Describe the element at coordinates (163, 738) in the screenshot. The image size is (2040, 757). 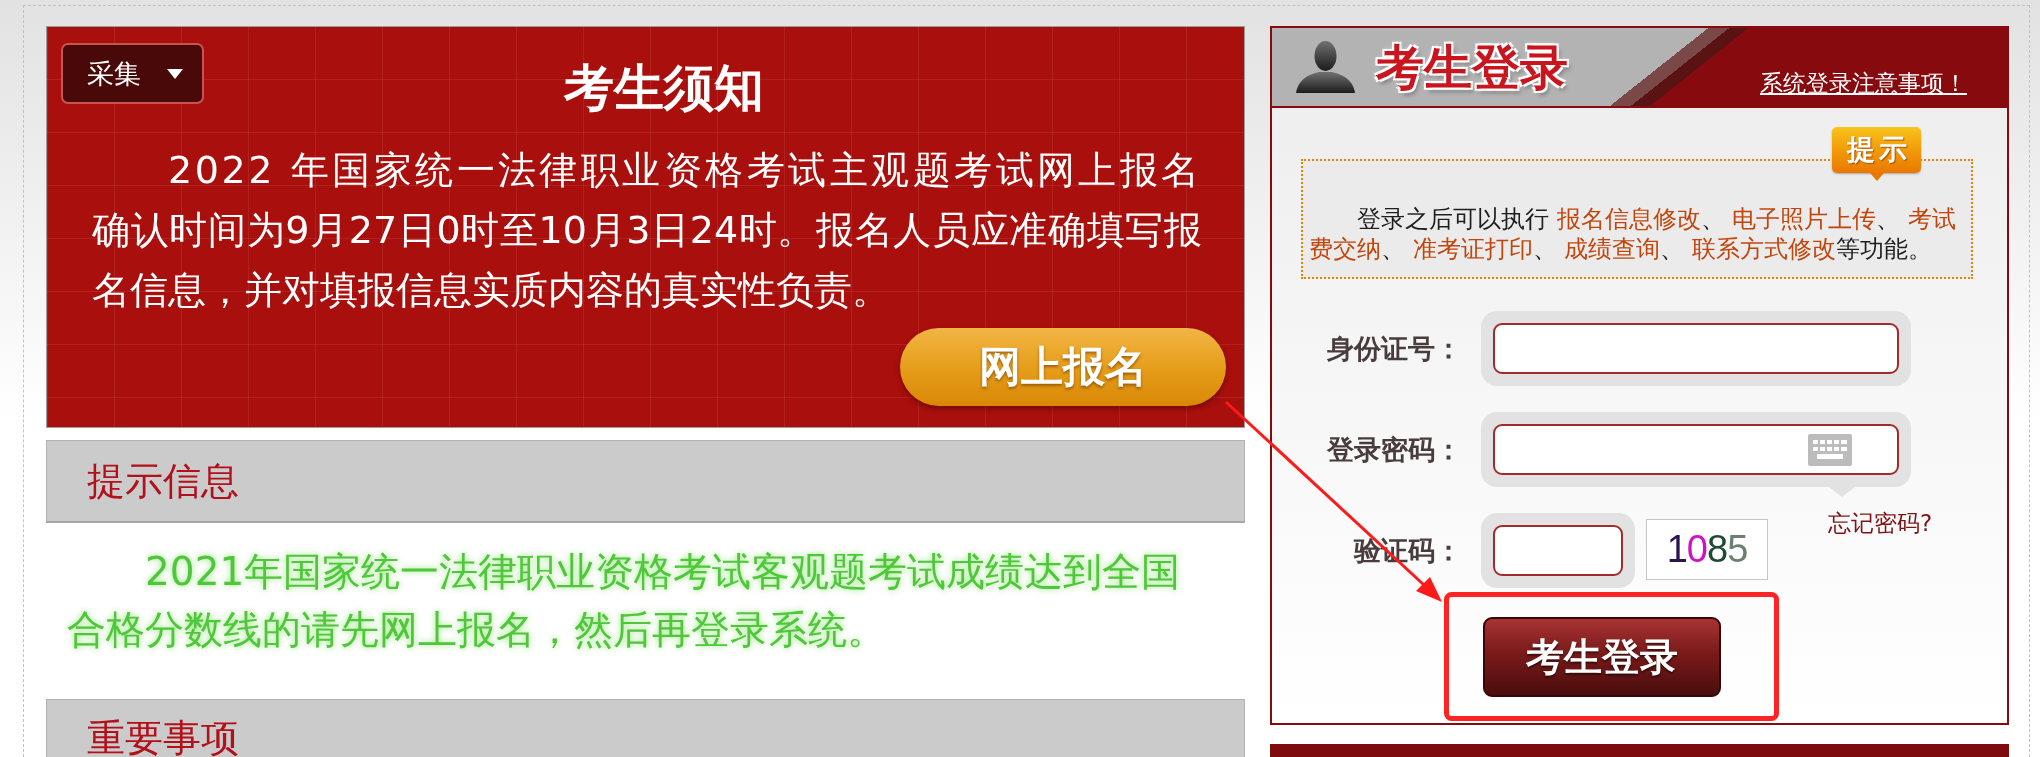
I see `section-title: 重要事项` at that location.